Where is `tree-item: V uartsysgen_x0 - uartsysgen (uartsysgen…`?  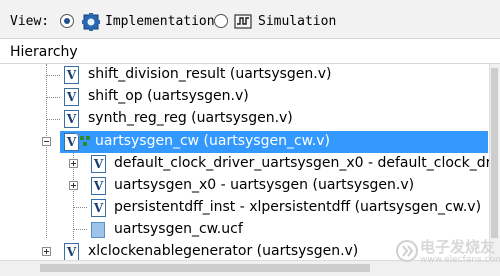
tree-item: V uartsysgen_x0 - uartsysgen (uartsysgen… is located at coordinates (245, 186).